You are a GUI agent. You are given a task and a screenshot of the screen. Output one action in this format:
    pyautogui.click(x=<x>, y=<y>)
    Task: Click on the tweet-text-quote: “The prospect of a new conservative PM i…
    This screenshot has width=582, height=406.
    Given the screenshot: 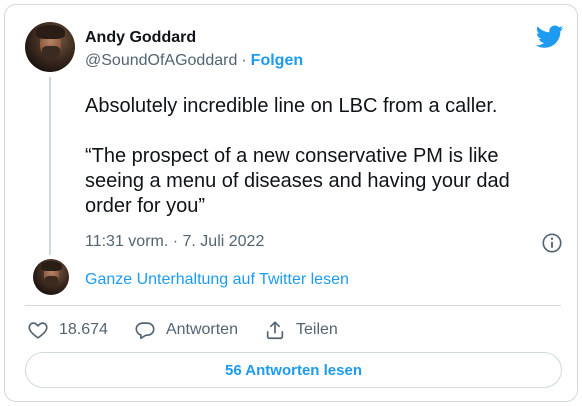 What is the action you would take?
    pyautogui.click(x=297, y=181)
    